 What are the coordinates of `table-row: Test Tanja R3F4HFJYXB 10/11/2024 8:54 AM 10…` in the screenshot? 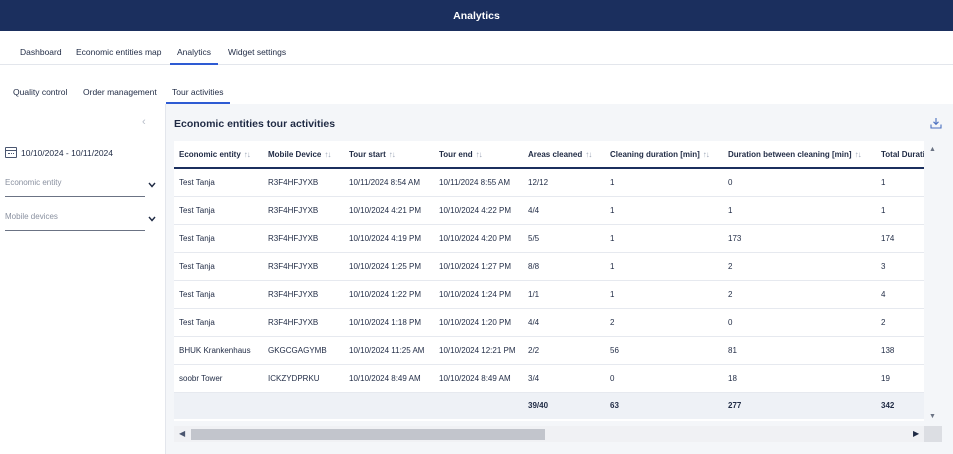 It's located at (549, 182).